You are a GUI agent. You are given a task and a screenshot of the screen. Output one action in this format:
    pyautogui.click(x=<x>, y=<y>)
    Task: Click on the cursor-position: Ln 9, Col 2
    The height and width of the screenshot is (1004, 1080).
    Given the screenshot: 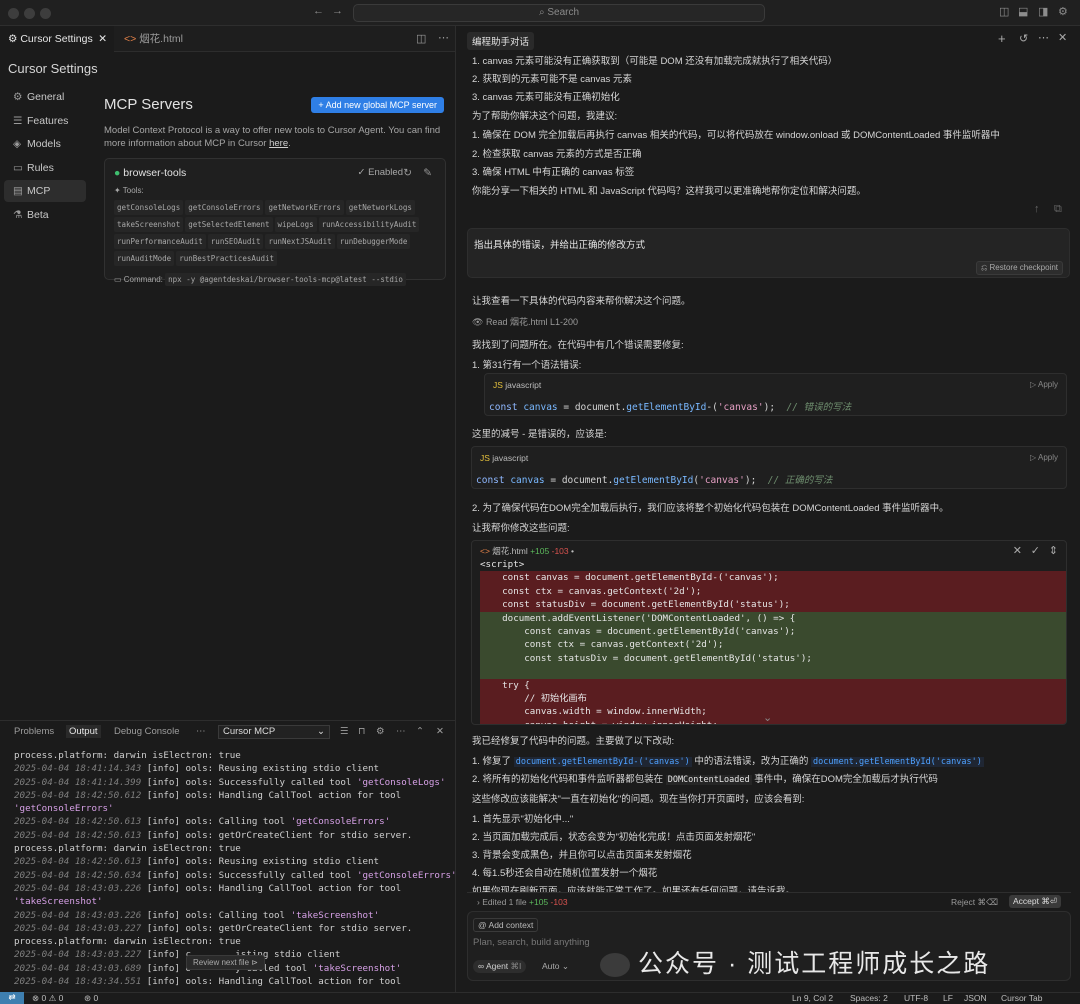 What is the action you would take?
    pyautogui.click(x=812, y=998)
    